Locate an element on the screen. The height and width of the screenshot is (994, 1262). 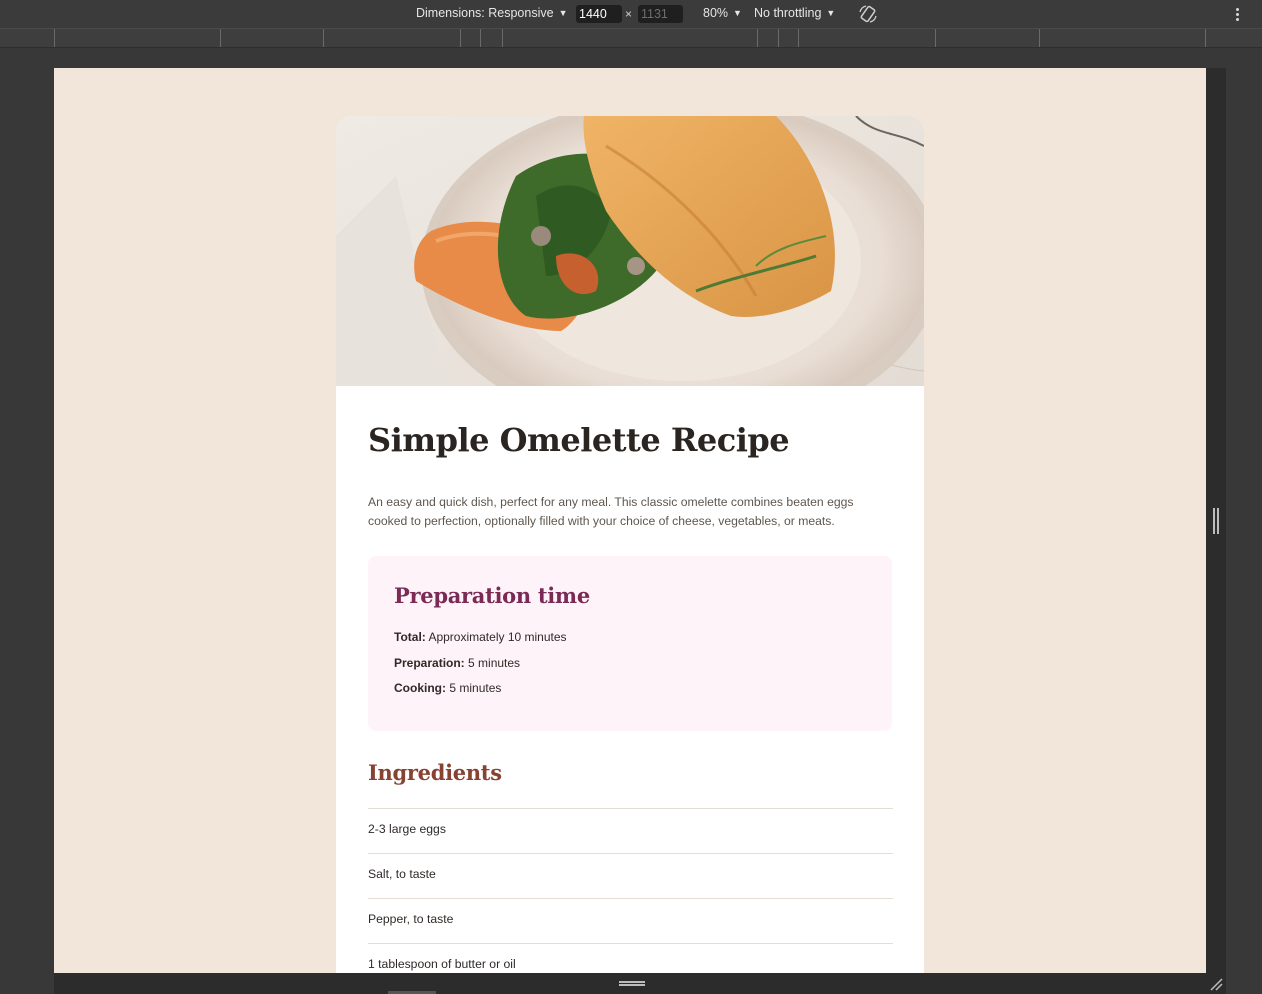
list-item: Total: Approximately 10 minutes is located at coordinates (630, 637).